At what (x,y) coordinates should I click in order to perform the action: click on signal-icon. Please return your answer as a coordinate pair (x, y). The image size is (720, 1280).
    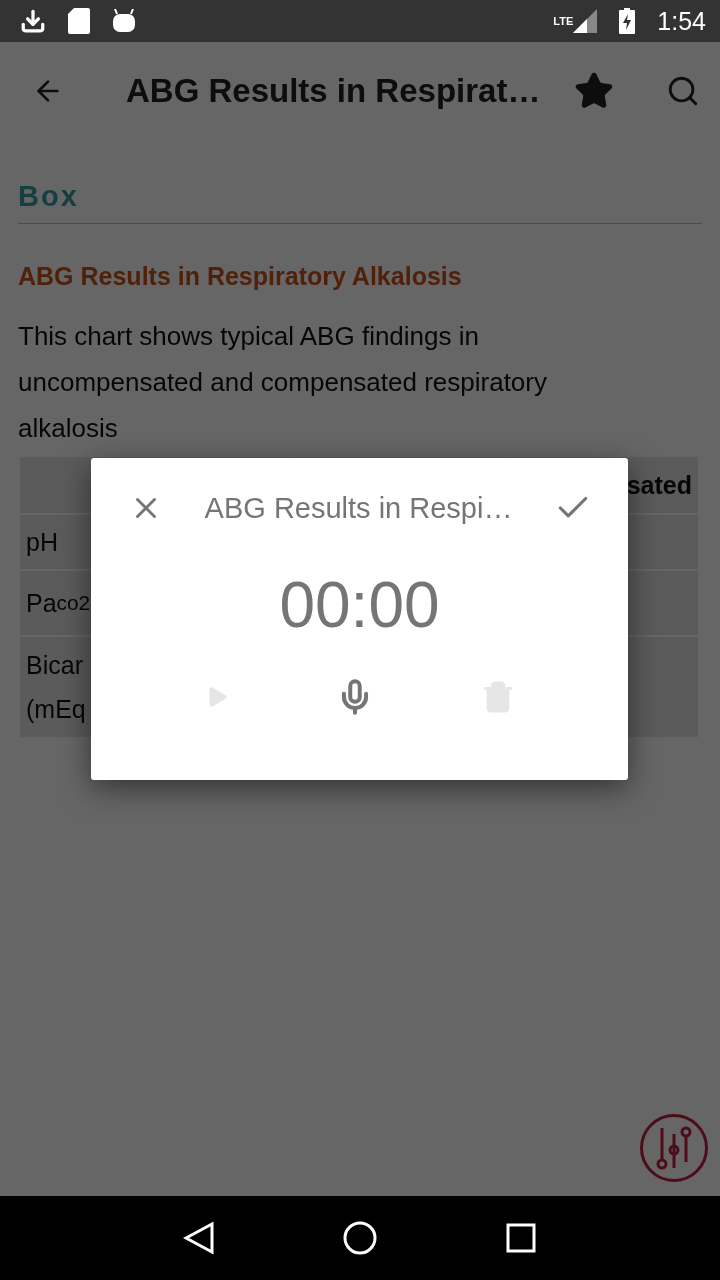
    Looking at the image, I should click on (585, 21).